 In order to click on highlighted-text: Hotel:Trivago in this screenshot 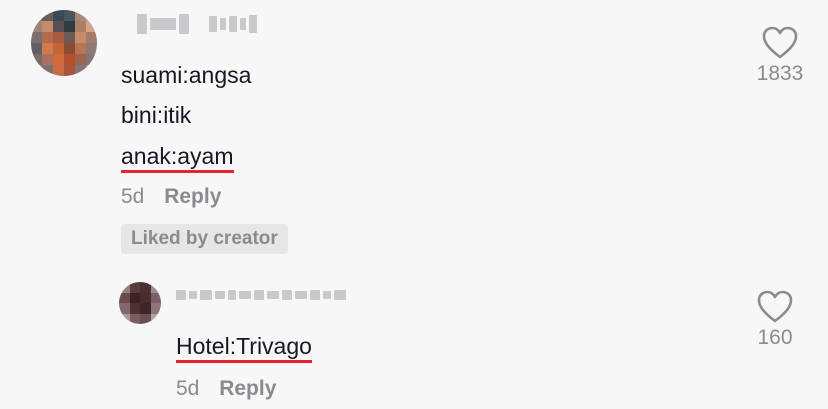, I will do `click(244, 348)`.